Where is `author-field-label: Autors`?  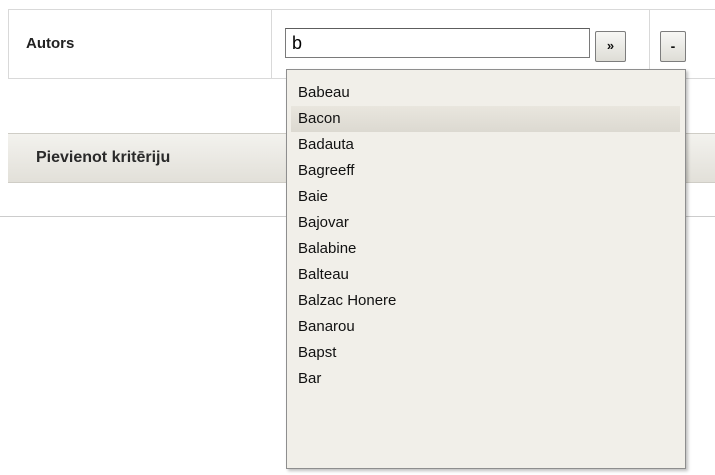
author-field-label: Autors is located at coordinates (50, 43).